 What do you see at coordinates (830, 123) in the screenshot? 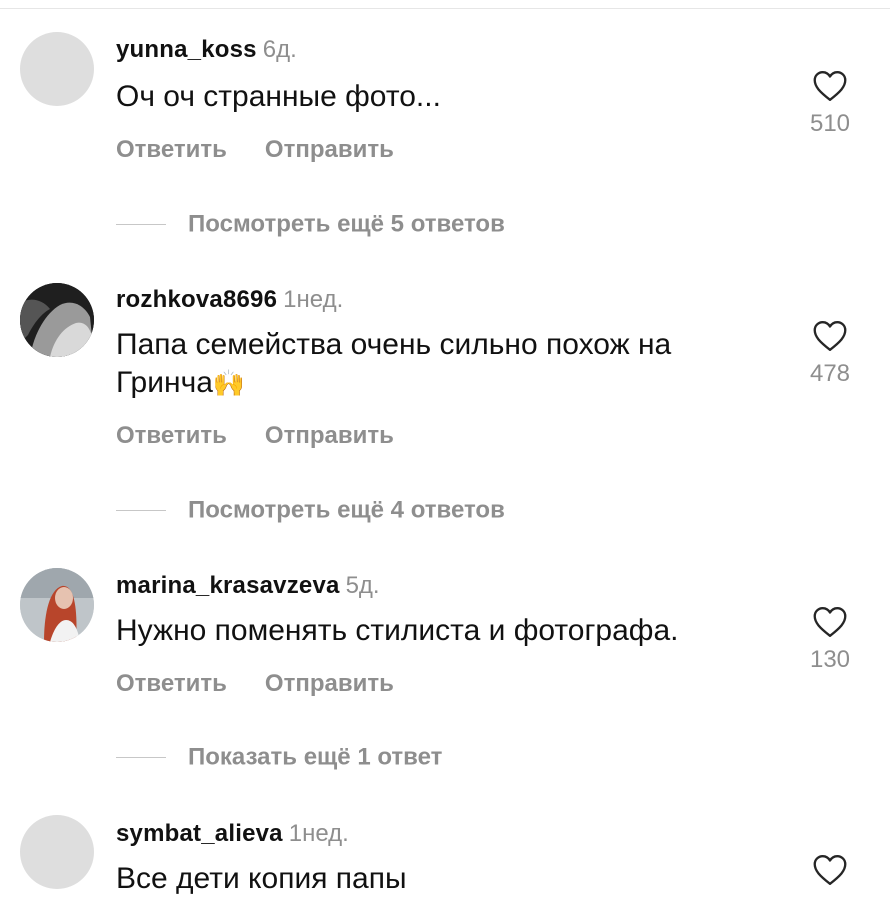
I see `like-count: 510` at bounding box center [830, 123].